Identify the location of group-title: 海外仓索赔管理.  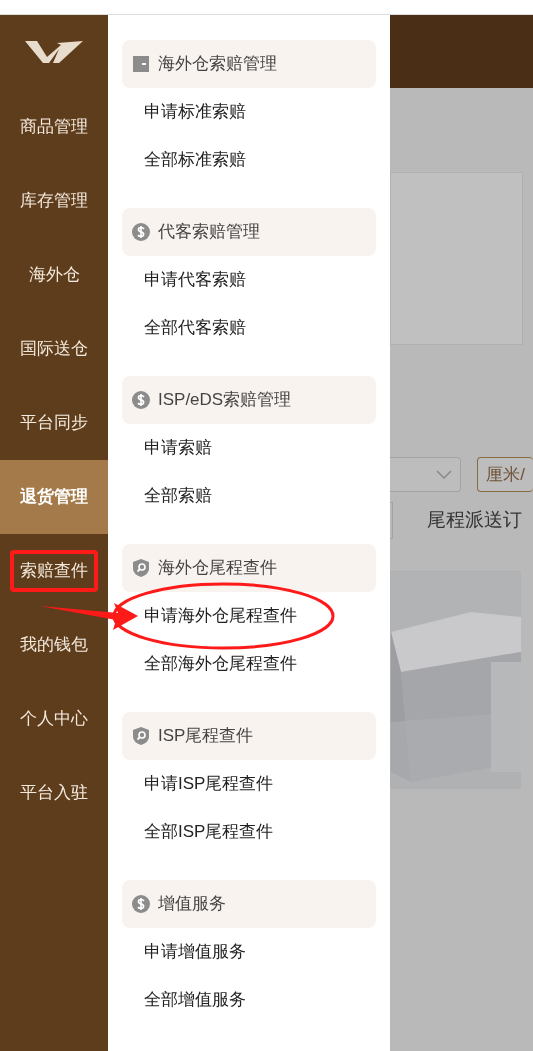
(217, 64).